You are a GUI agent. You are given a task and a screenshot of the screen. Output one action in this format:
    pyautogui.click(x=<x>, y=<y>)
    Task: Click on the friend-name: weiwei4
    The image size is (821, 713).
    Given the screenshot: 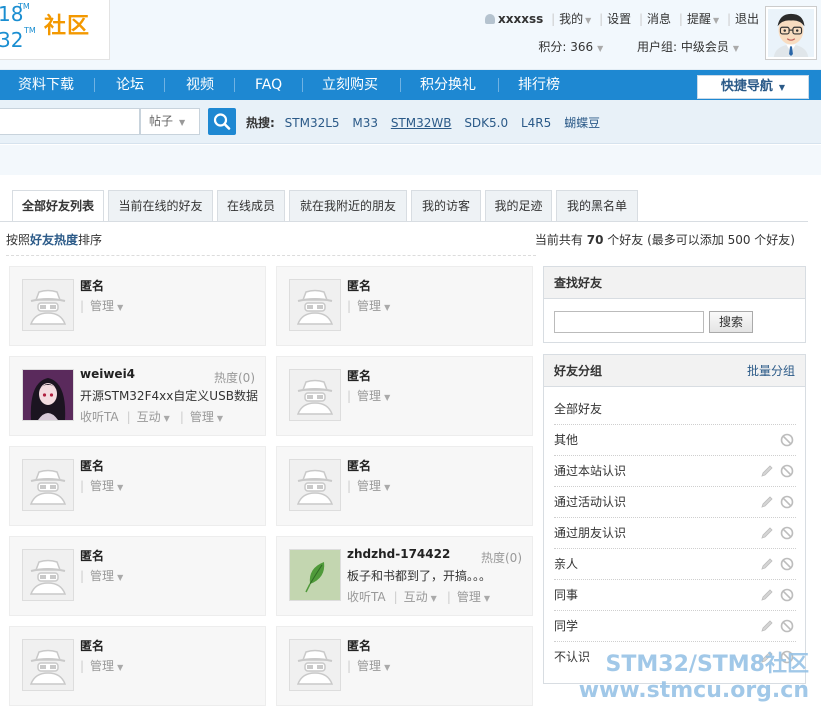 What is the action you would take?
    pyautogui.click(x=107, y=374)
    